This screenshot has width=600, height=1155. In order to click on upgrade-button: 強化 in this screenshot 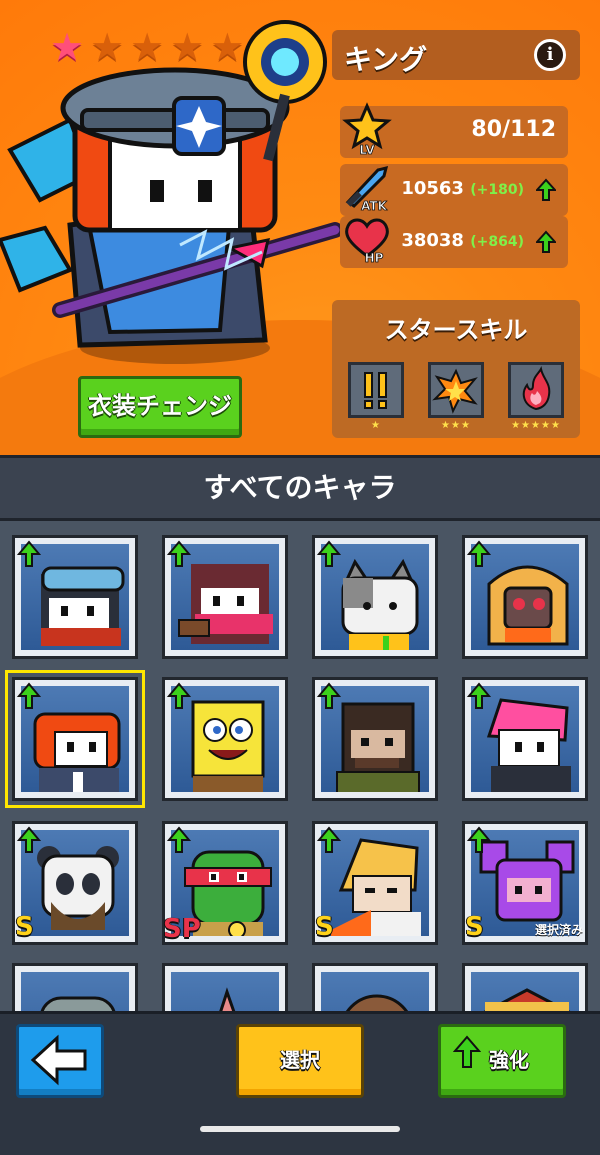, I will do `click(502, 1061)`.